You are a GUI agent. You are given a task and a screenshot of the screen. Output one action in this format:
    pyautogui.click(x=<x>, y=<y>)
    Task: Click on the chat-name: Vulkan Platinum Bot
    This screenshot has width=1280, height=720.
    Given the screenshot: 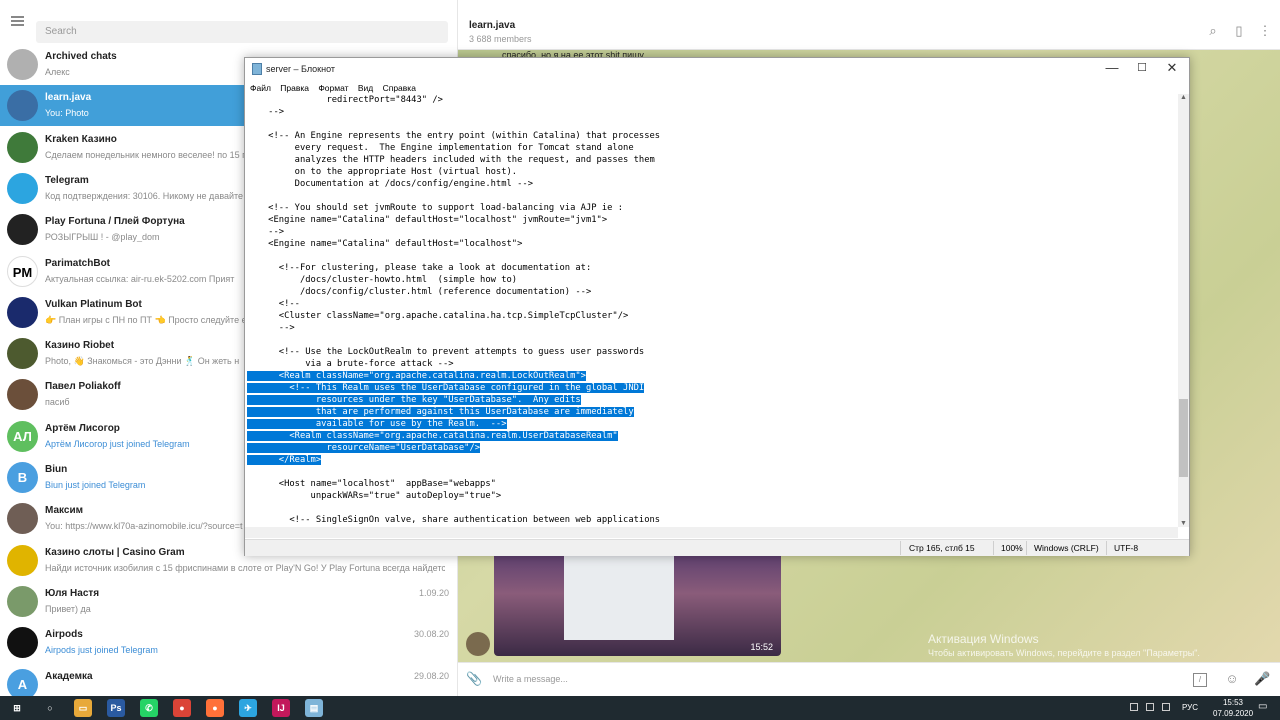 What is the action you would take?
    pyautogui.click(x=93, y=304)
    